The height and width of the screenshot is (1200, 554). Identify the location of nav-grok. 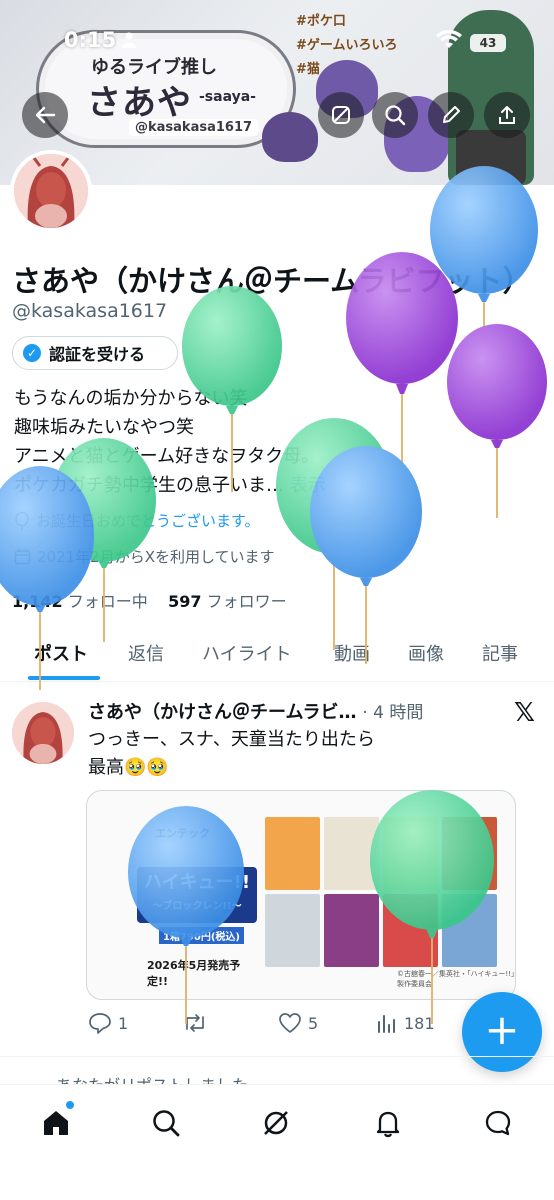
(276, 1123).